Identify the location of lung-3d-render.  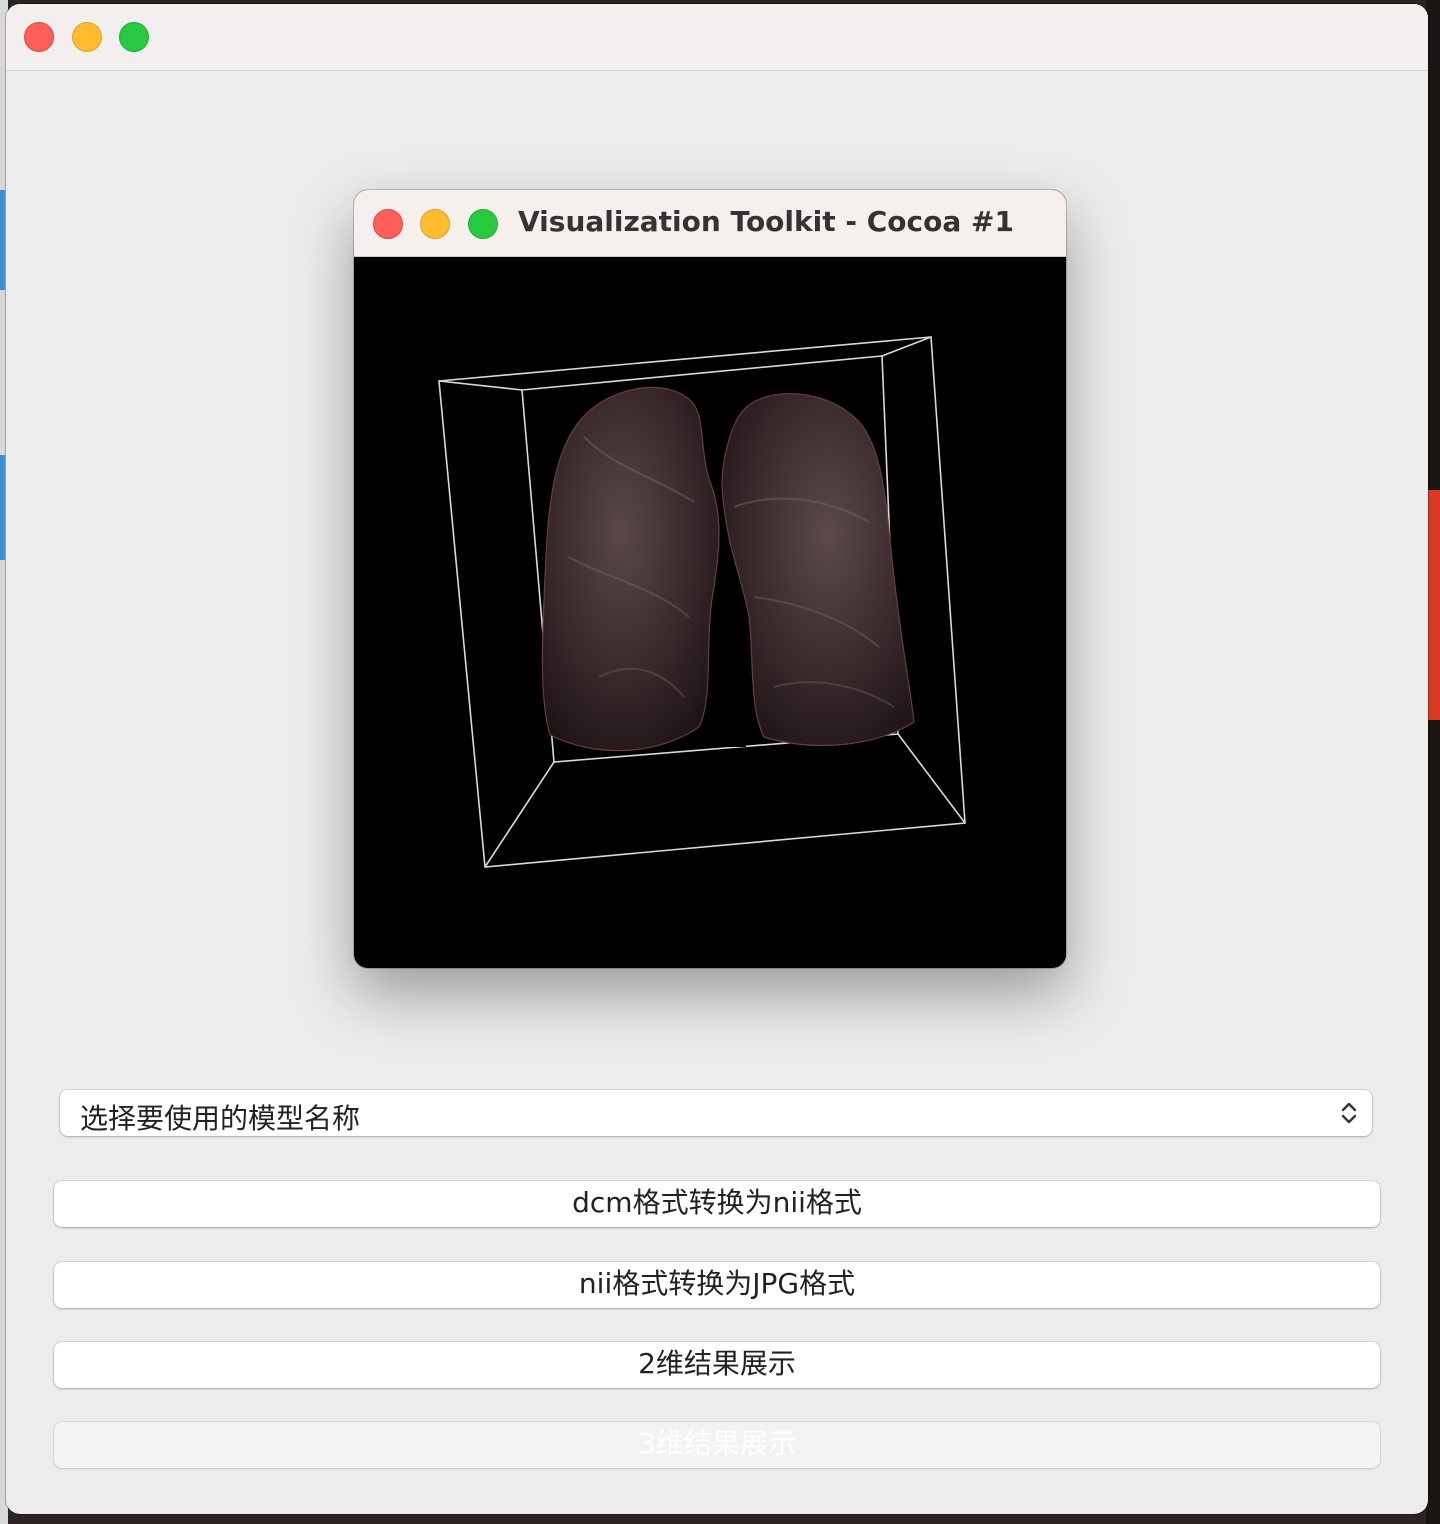
(702, 602).